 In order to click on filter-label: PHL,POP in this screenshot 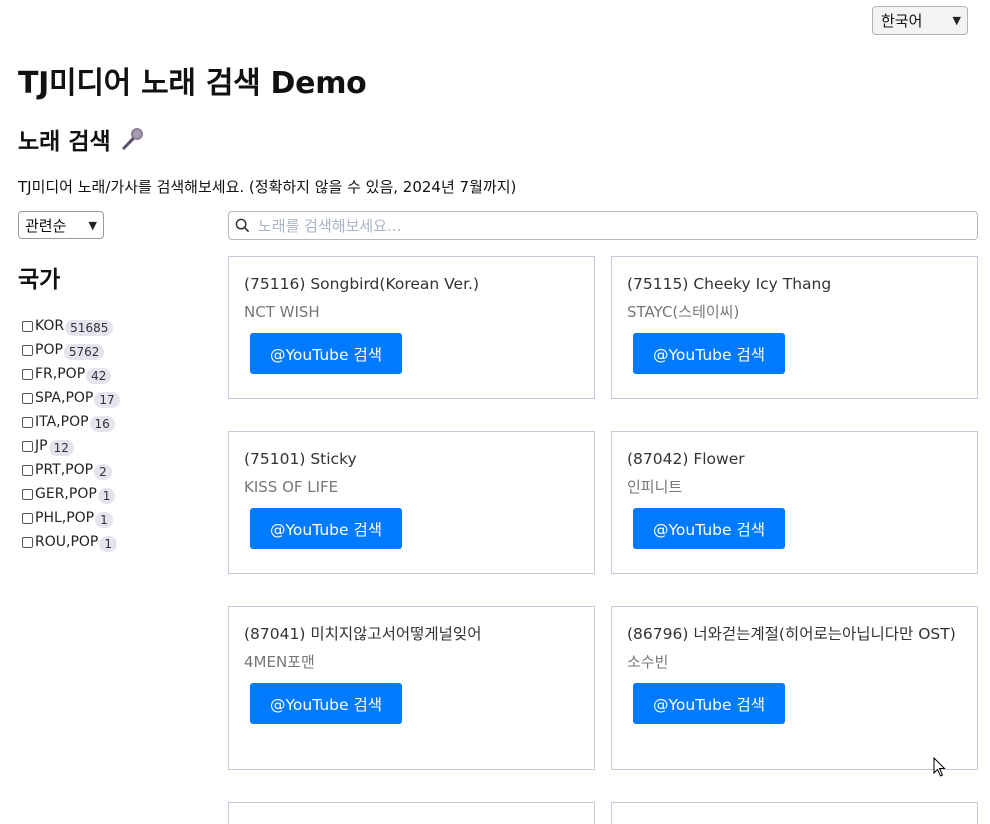, I will do `click(65, 518)`.